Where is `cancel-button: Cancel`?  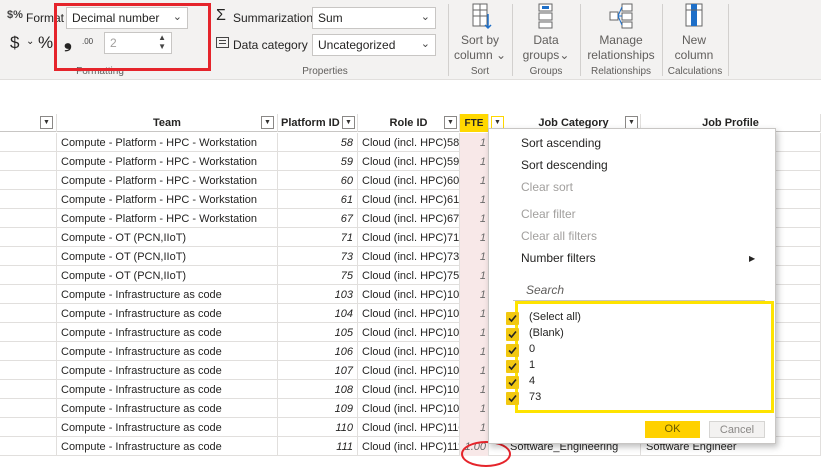 cancel-button: Cancel is located at coordinates (737, 429).